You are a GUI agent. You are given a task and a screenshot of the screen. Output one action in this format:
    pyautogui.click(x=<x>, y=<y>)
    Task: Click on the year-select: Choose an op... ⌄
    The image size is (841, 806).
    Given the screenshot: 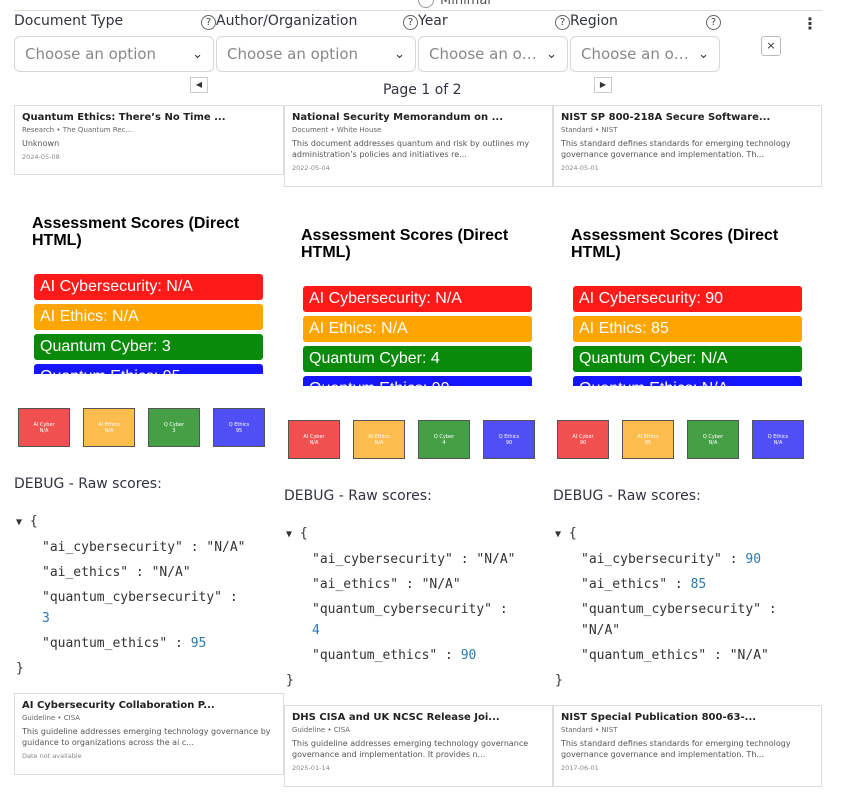 What is the action you would take?
    pyautogui.click(x=493, y=54)
    